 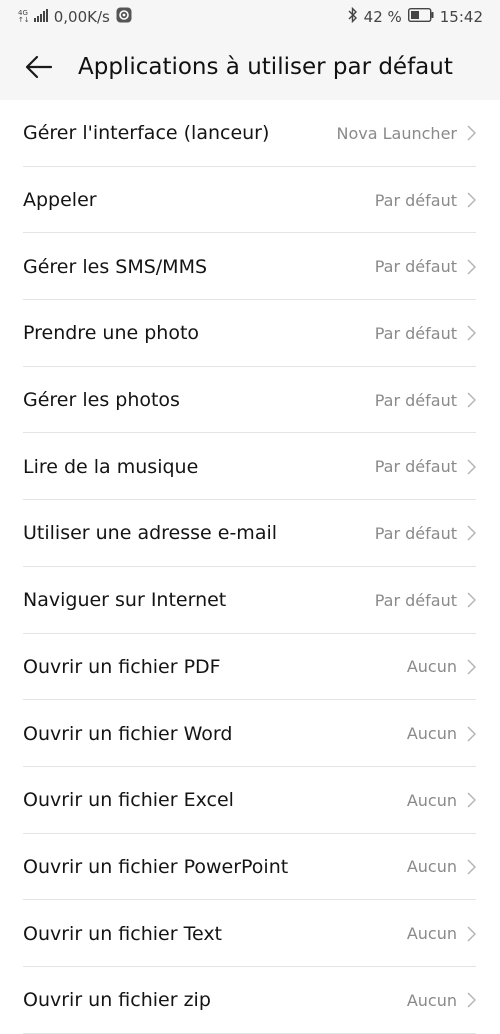 I want to click on list-item: Utiliser une adresse e-mail Par défaut, so click(x=250, y=533).